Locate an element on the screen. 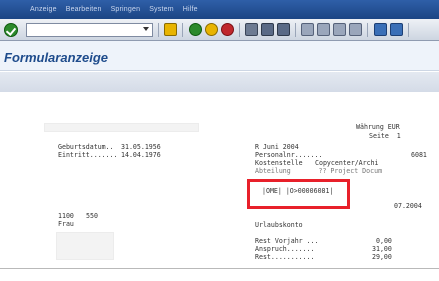 The width and height of the screenshot is (439, 281). menu-bar: Anzeige Bearbeiten Springen System Hilfe is located at coordinates (219, 9).